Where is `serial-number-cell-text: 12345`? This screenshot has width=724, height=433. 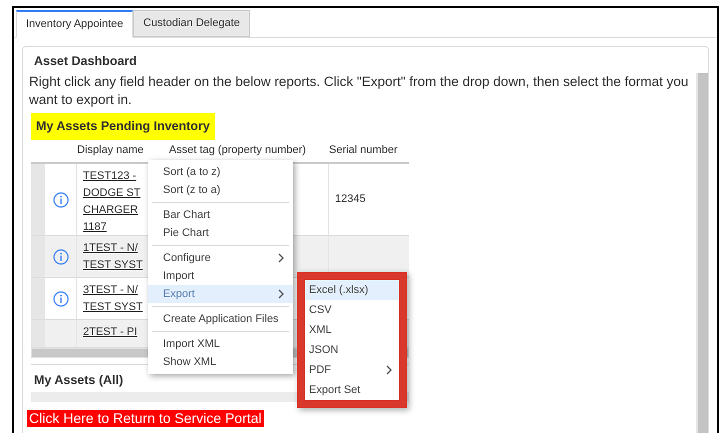
serial-number-cell-text: 12345 is located at coordinates (350, 200).